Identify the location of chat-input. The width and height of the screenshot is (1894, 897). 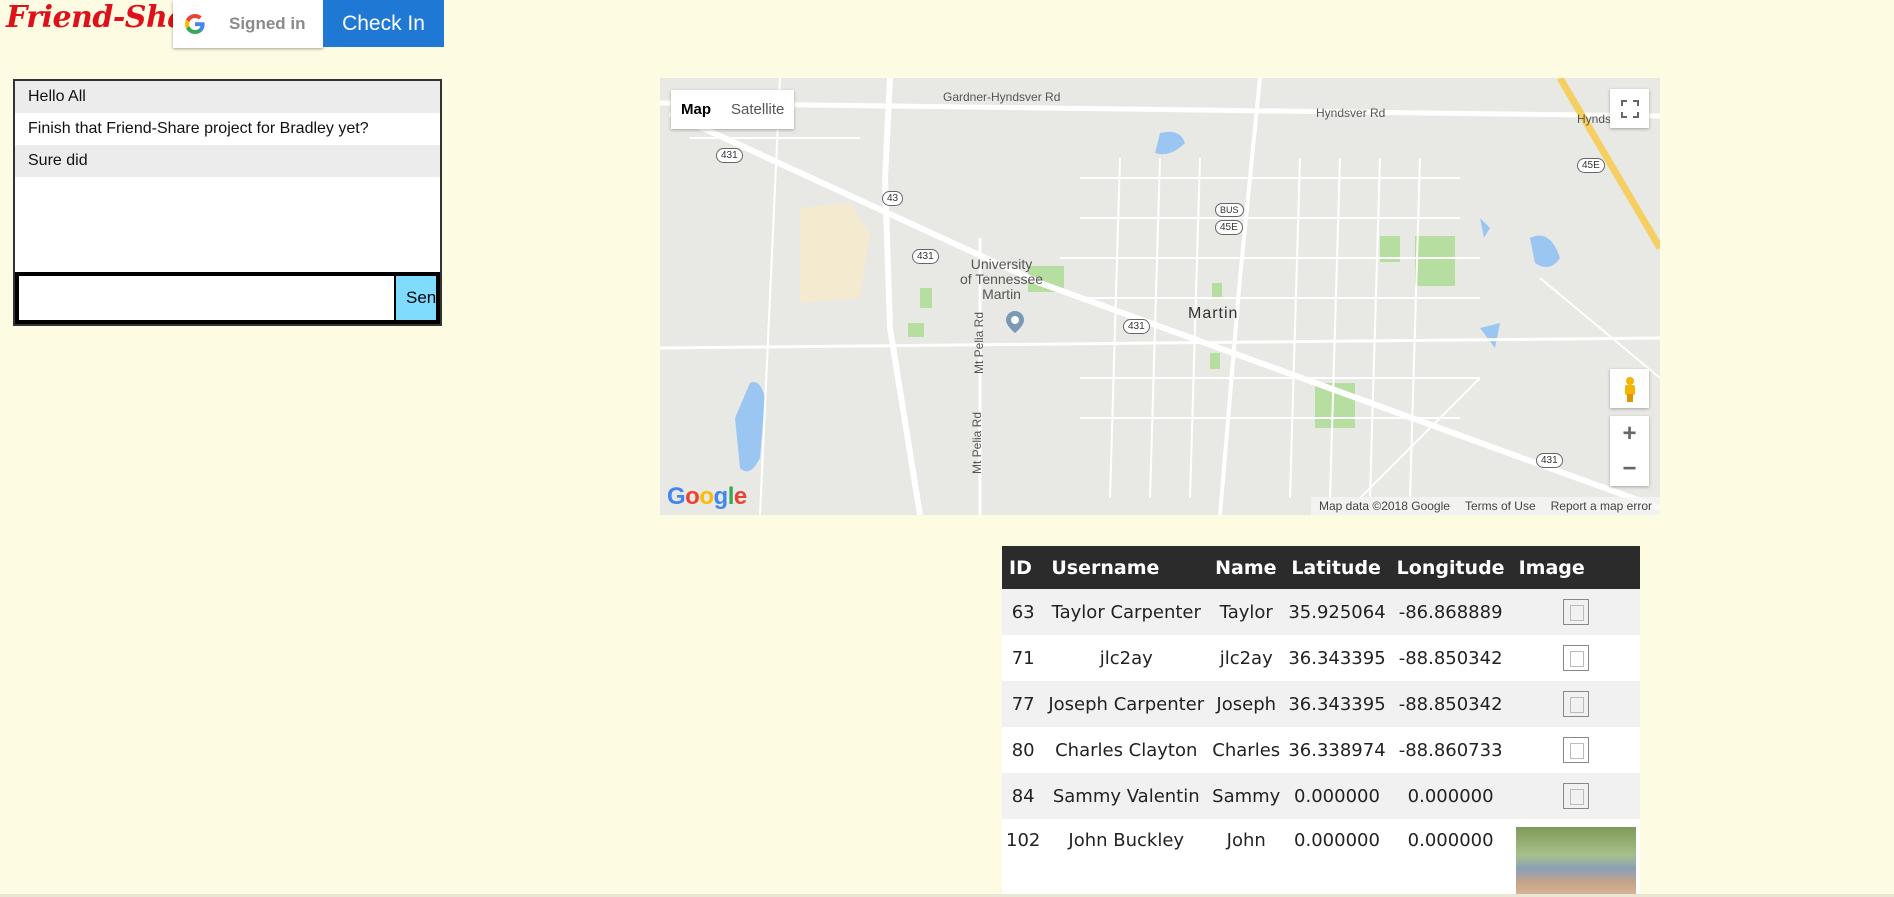
(207, 298).